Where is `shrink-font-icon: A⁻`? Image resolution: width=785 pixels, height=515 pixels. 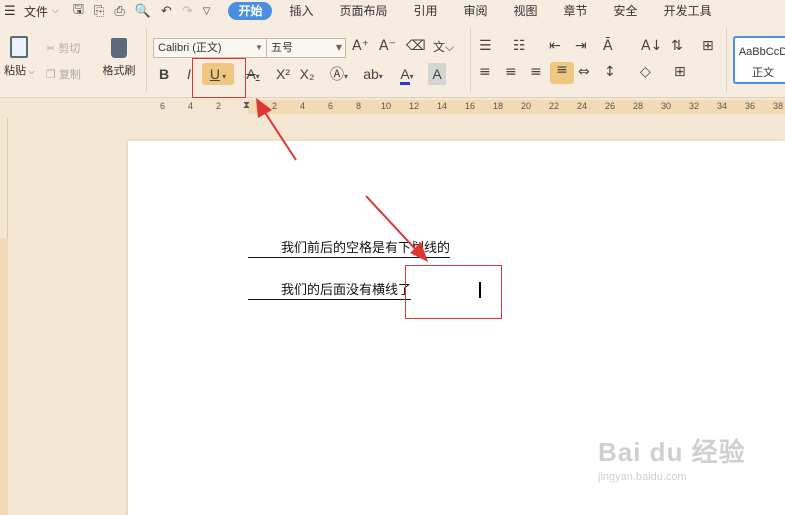 shrink-font-icon: A⁻ is located at coordinates (387, 46).